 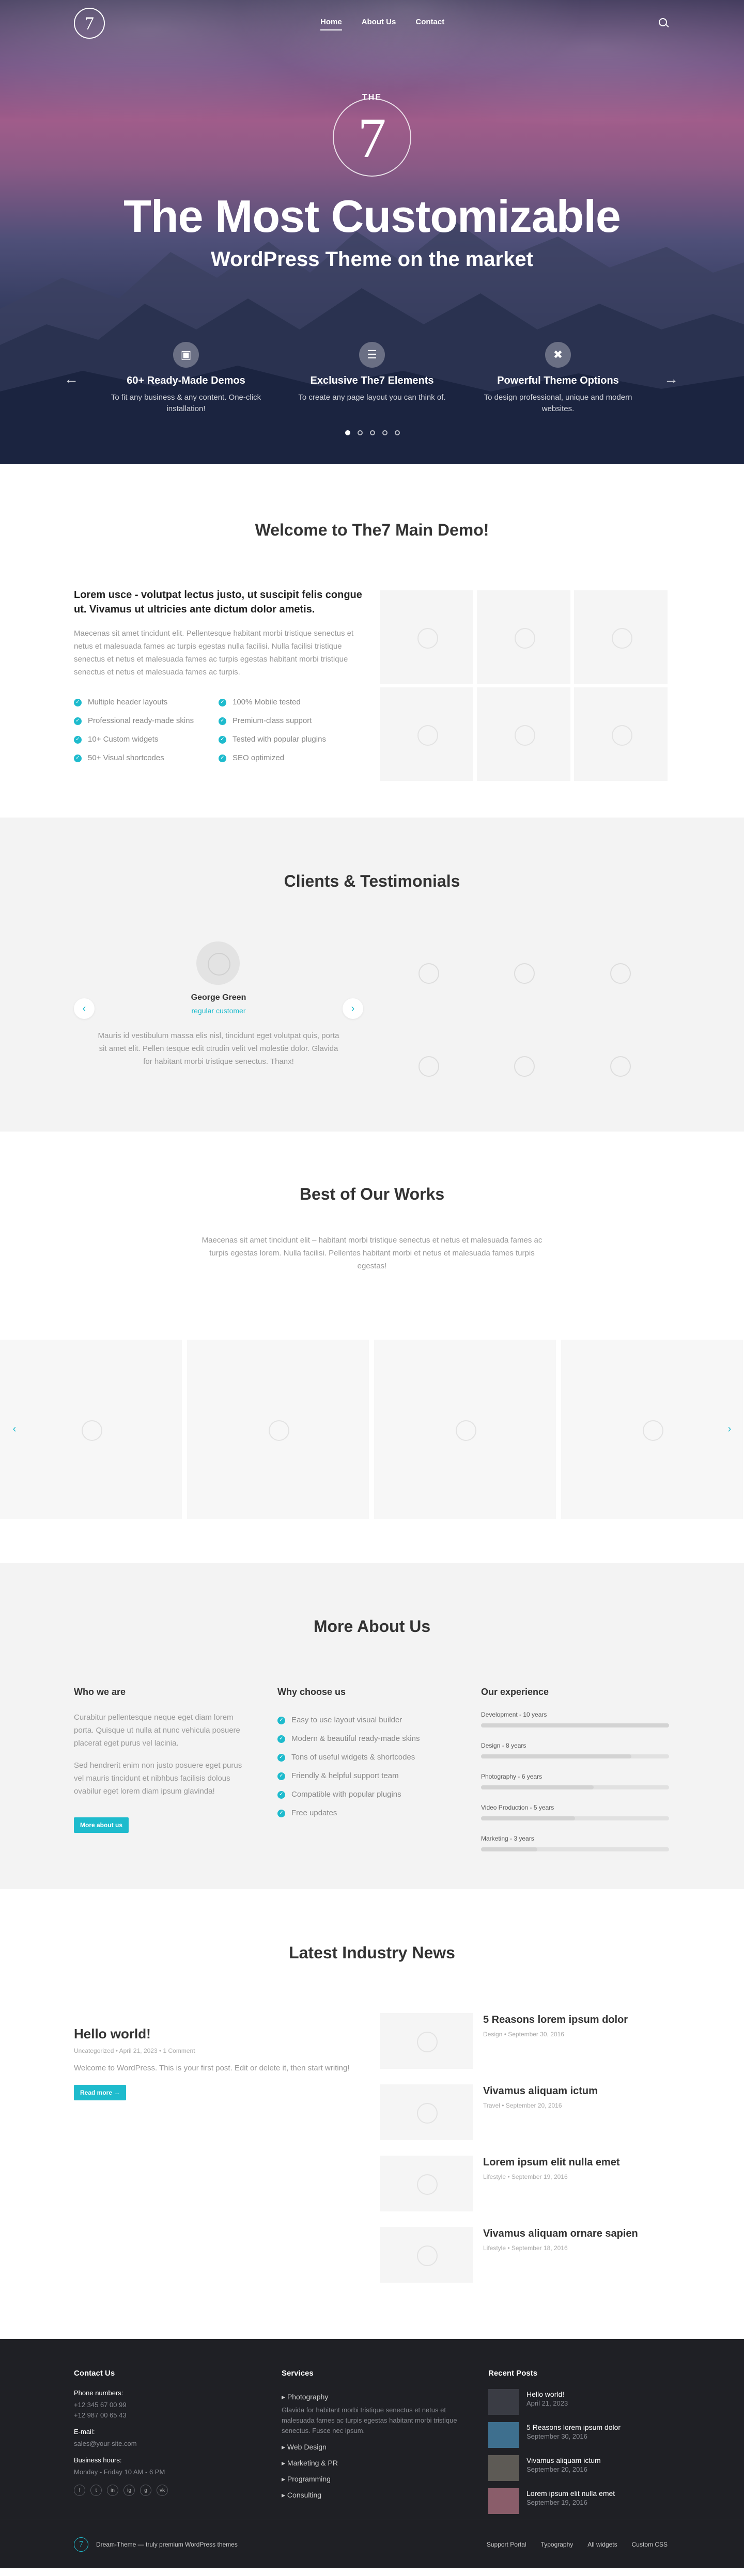 I want to click on section-title: Latest Industry News, so click(x=372, y=1952).